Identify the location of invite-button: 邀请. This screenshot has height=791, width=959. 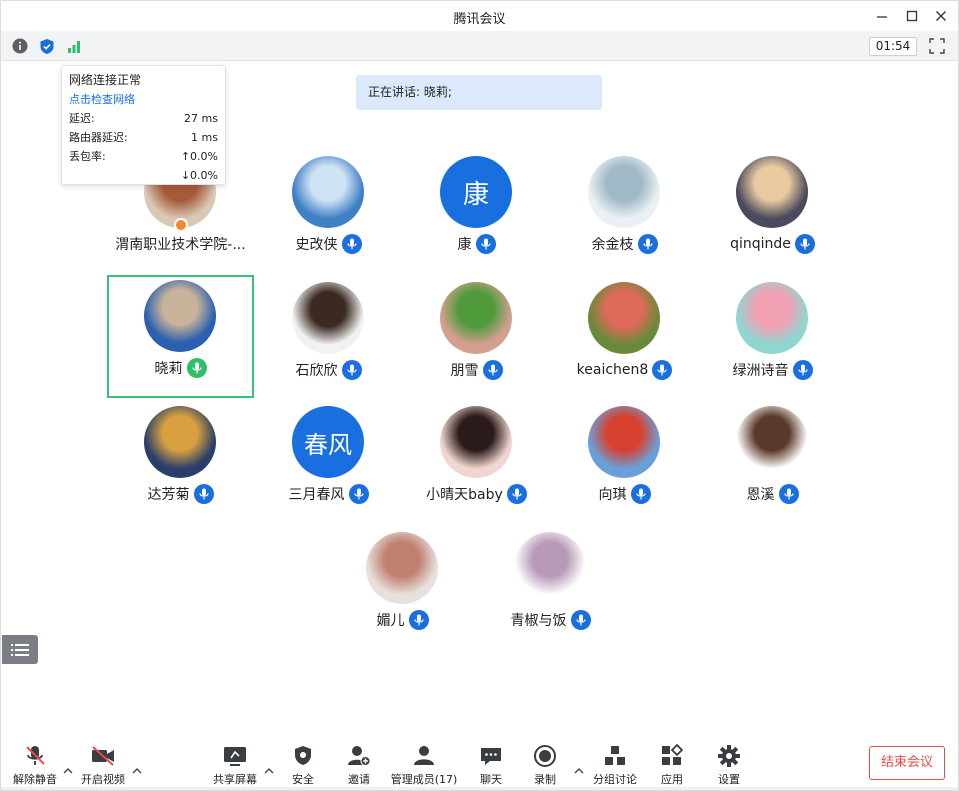
(359, 766).